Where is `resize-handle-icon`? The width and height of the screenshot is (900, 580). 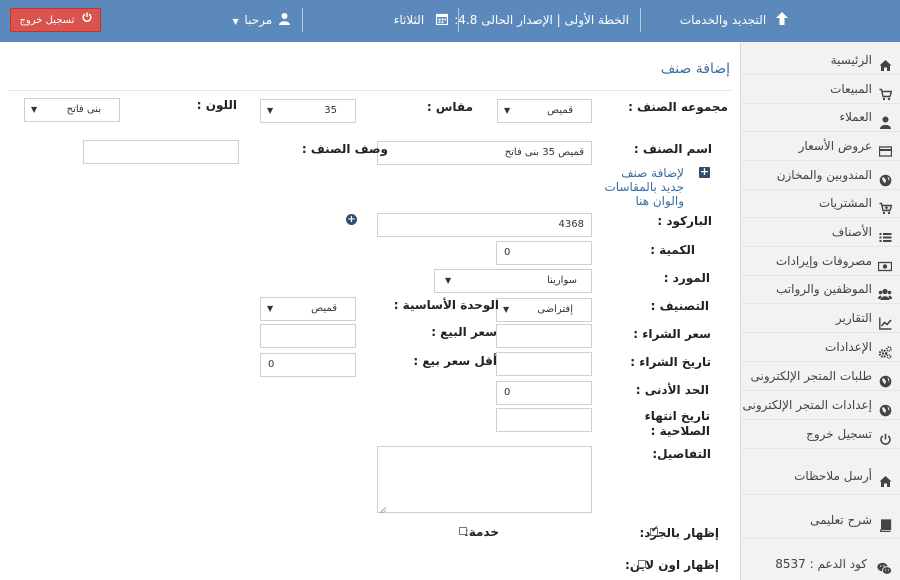
resize-handle-icon is located at coordinates (383, 508).